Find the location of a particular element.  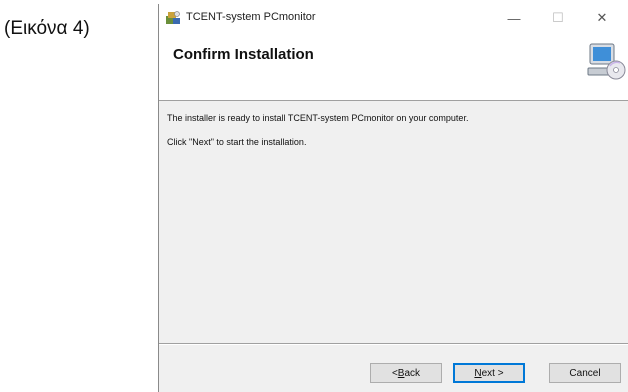

minimize-icon: — is located at coordinates (514, 18).